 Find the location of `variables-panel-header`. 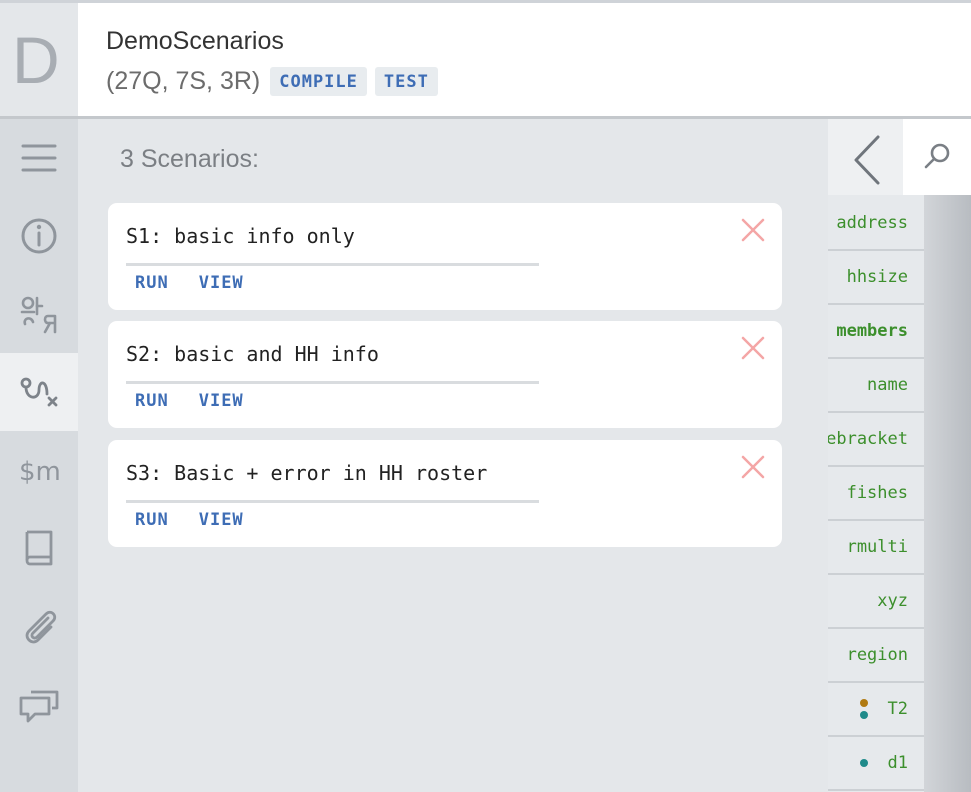

variables-panel-header is located at coordinates (899, 157).